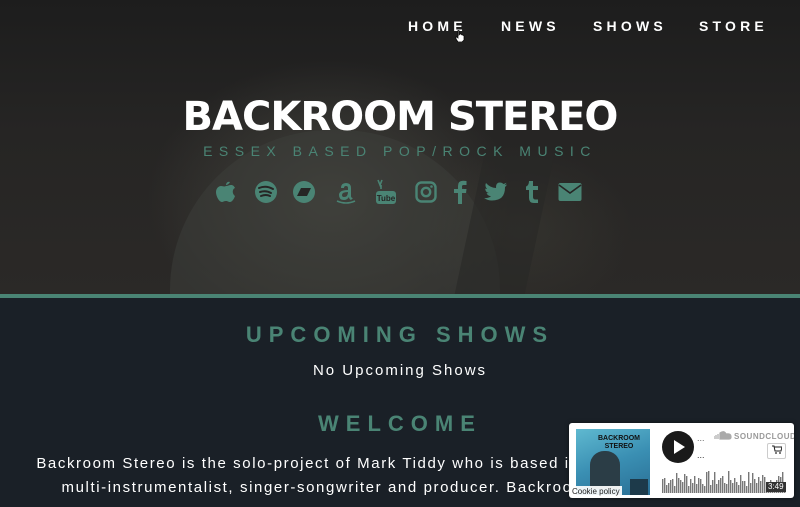 Image resolution: width=800 pixels, height=507 pixels. What do you see at coordinates (304, 192) in the screenshot?
I see `bandcamp-icon` at bounding box center [304, 192].